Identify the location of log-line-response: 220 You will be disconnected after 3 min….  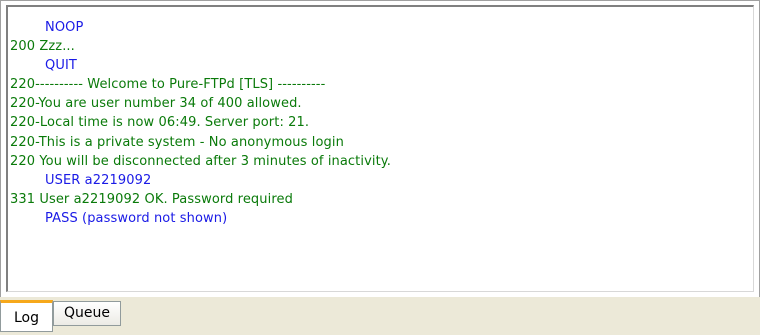
(200, 161).